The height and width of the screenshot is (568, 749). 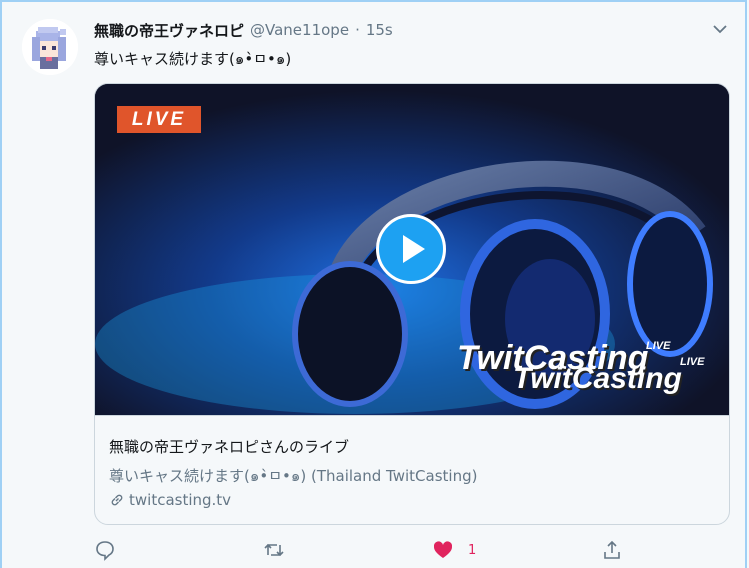 I want to click on avatar-image, so click(x=50, y=47).